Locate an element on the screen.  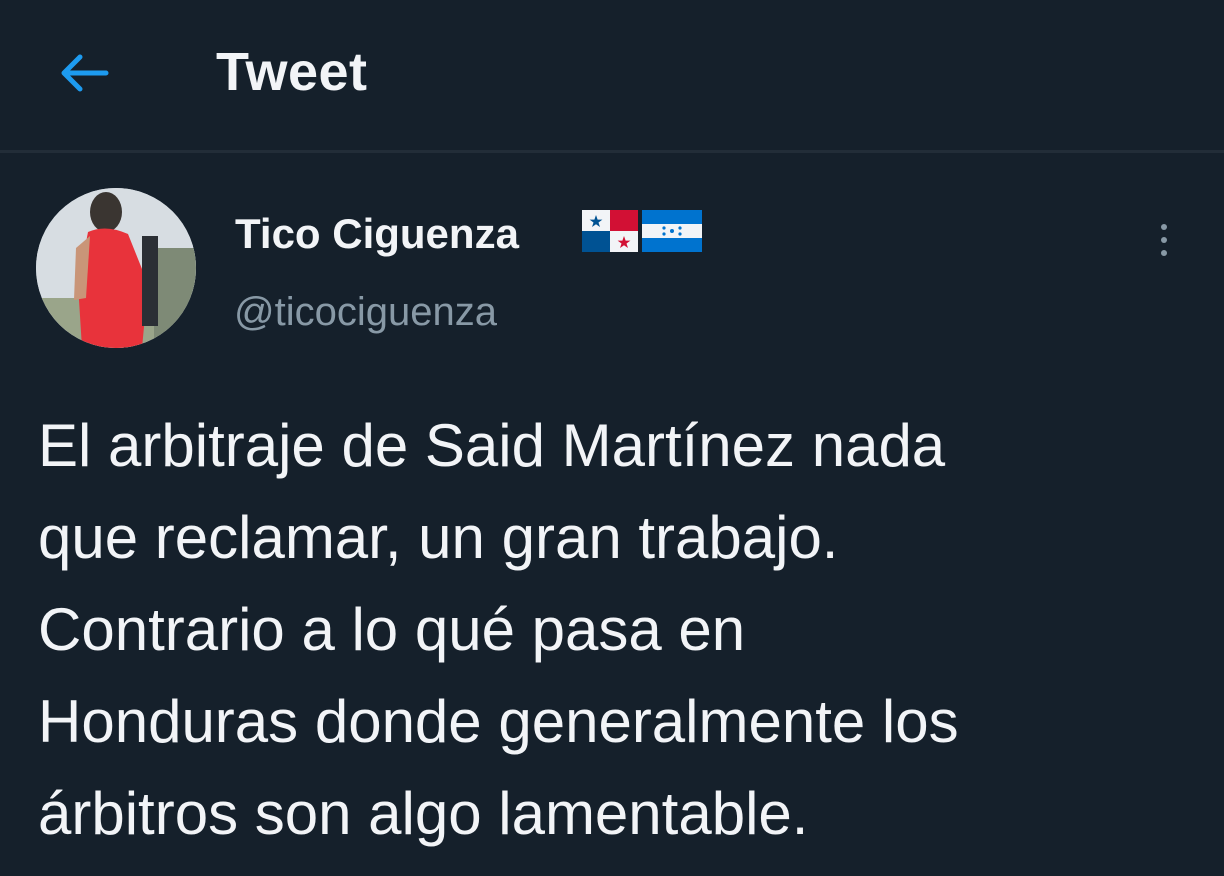
more-options-button is located at coordinates (1164, 240).